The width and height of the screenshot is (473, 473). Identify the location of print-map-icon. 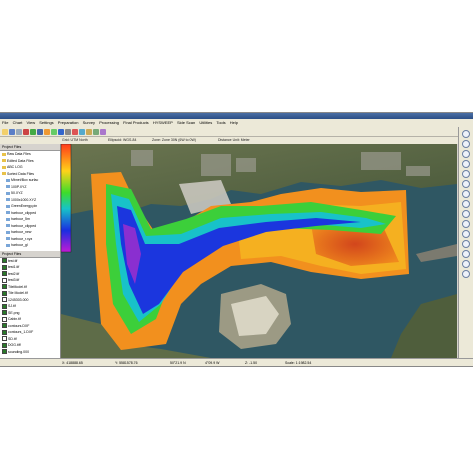
(466, 264).